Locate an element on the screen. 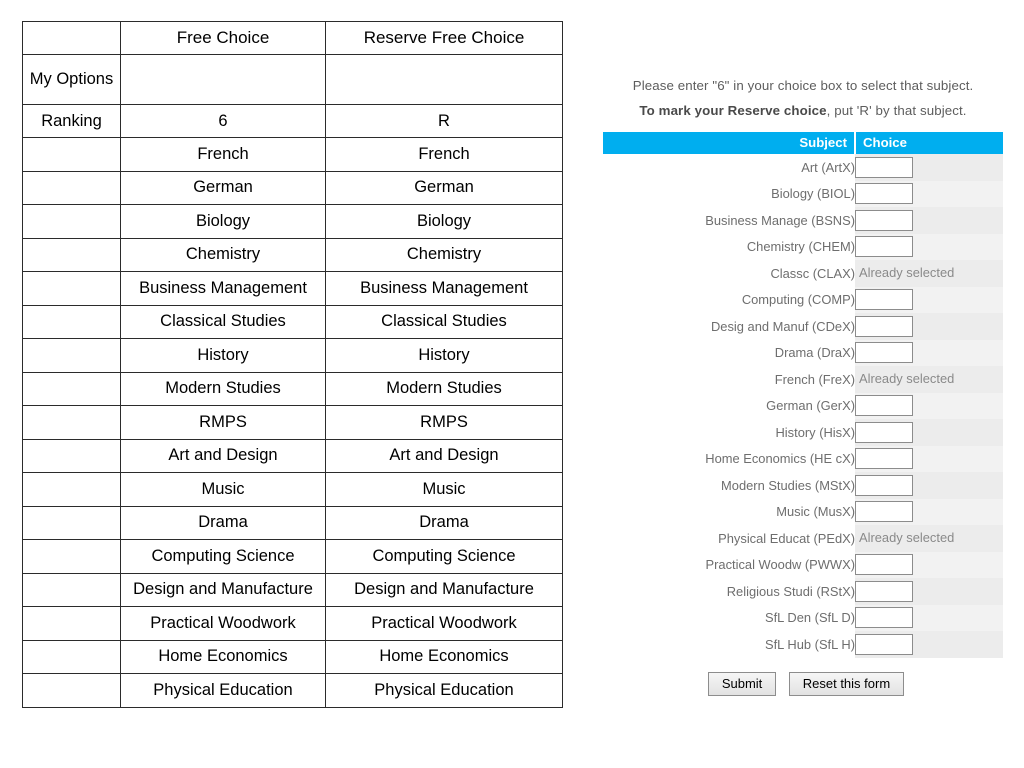  options-reserve-choice-cell: Biology is located at coordinates (444, 221).